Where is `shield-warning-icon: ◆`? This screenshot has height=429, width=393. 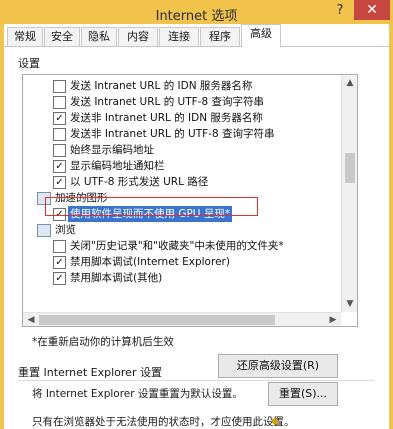
shield-warning-icon: ◆ is located at coordinates (275, 421).